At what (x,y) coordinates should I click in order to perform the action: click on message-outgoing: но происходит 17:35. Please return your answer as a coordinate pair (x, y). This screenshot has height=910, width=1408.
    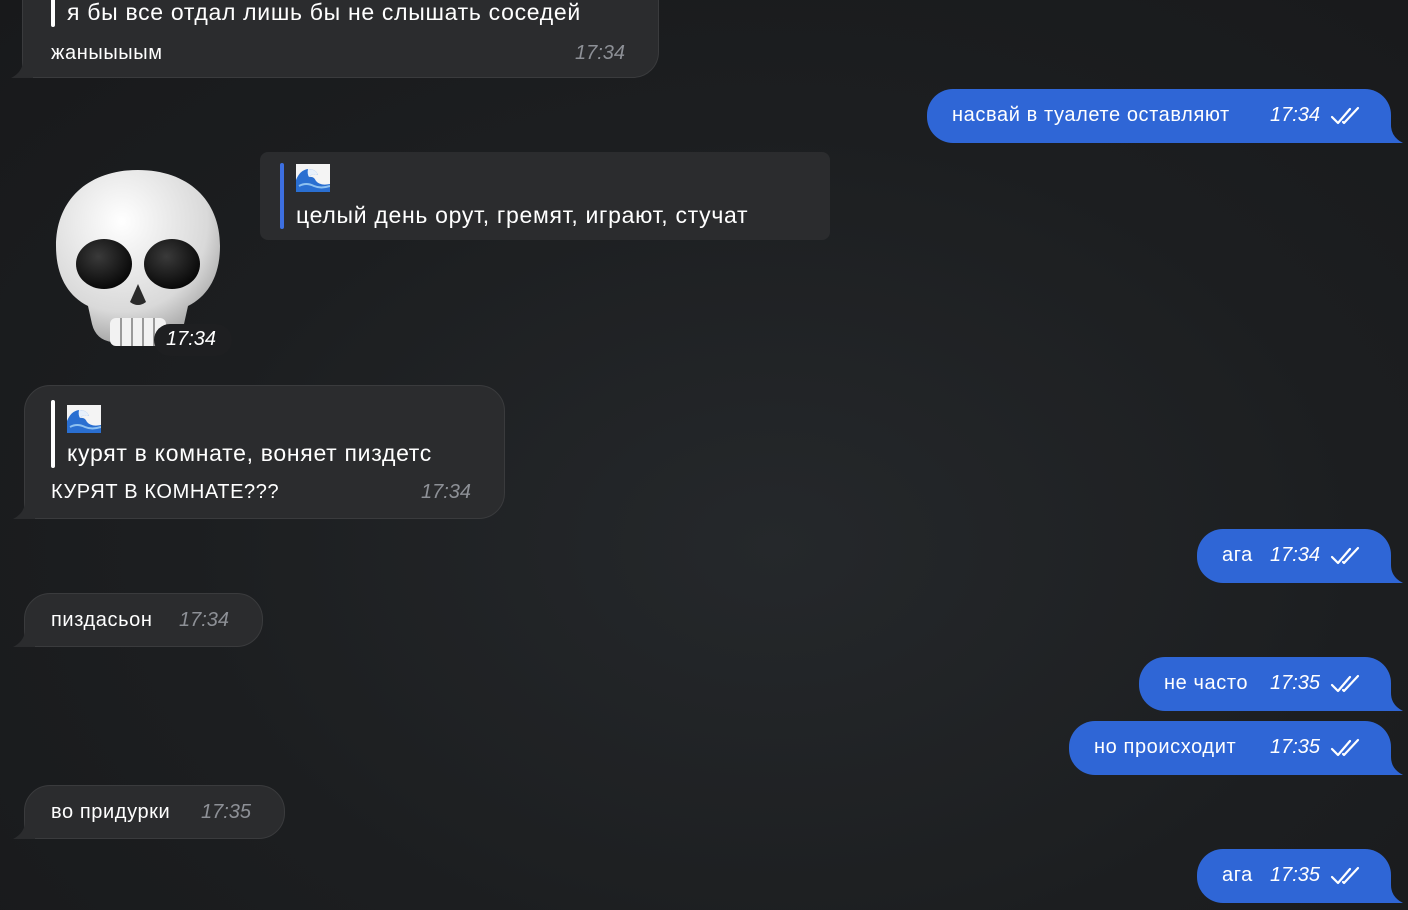
    Looking at the image, I should click on (1236, 748).